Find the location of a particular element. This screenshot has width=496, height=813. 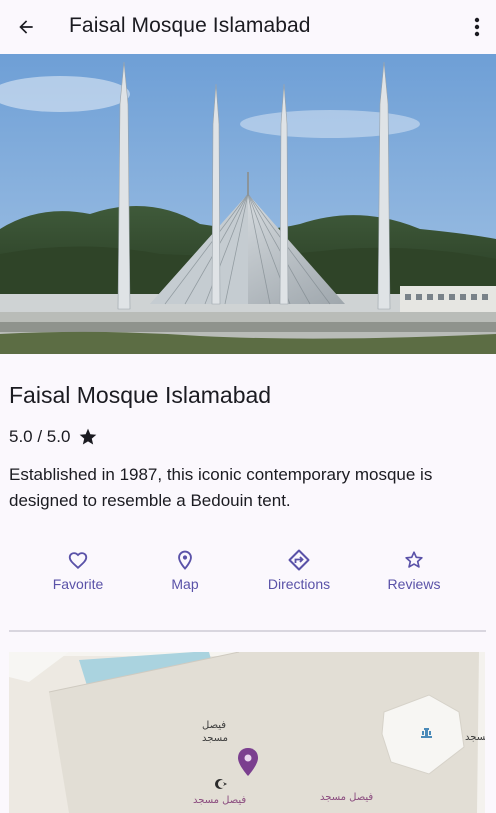

divider is located at coordinates (247, 631).